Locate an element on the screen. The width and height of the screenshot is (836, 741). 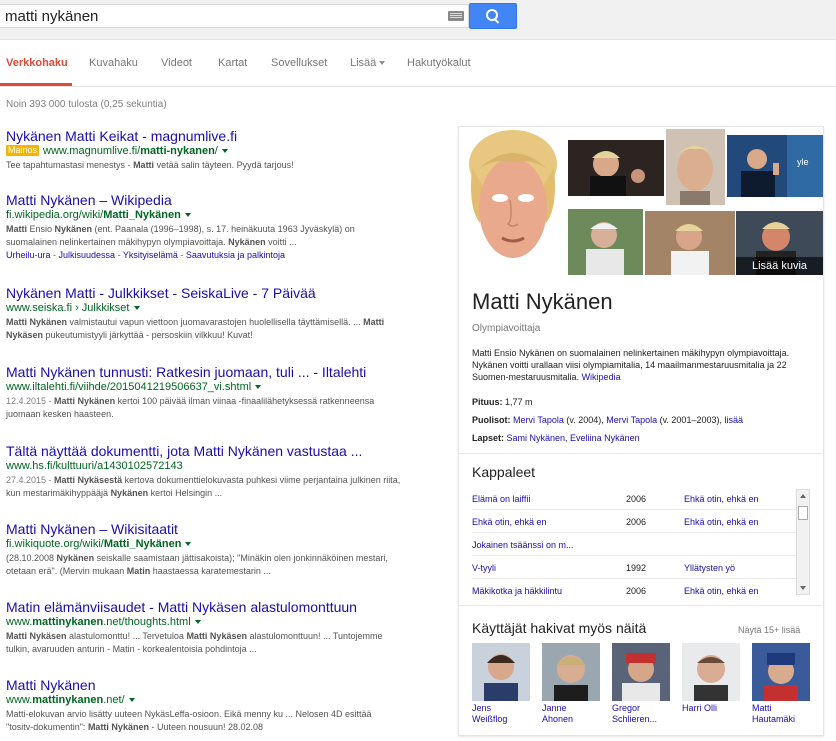
song-row: Ehkä otin, ehkä en 2006 Ehkä otin, ehkä en is located at coordinates (634, 522).